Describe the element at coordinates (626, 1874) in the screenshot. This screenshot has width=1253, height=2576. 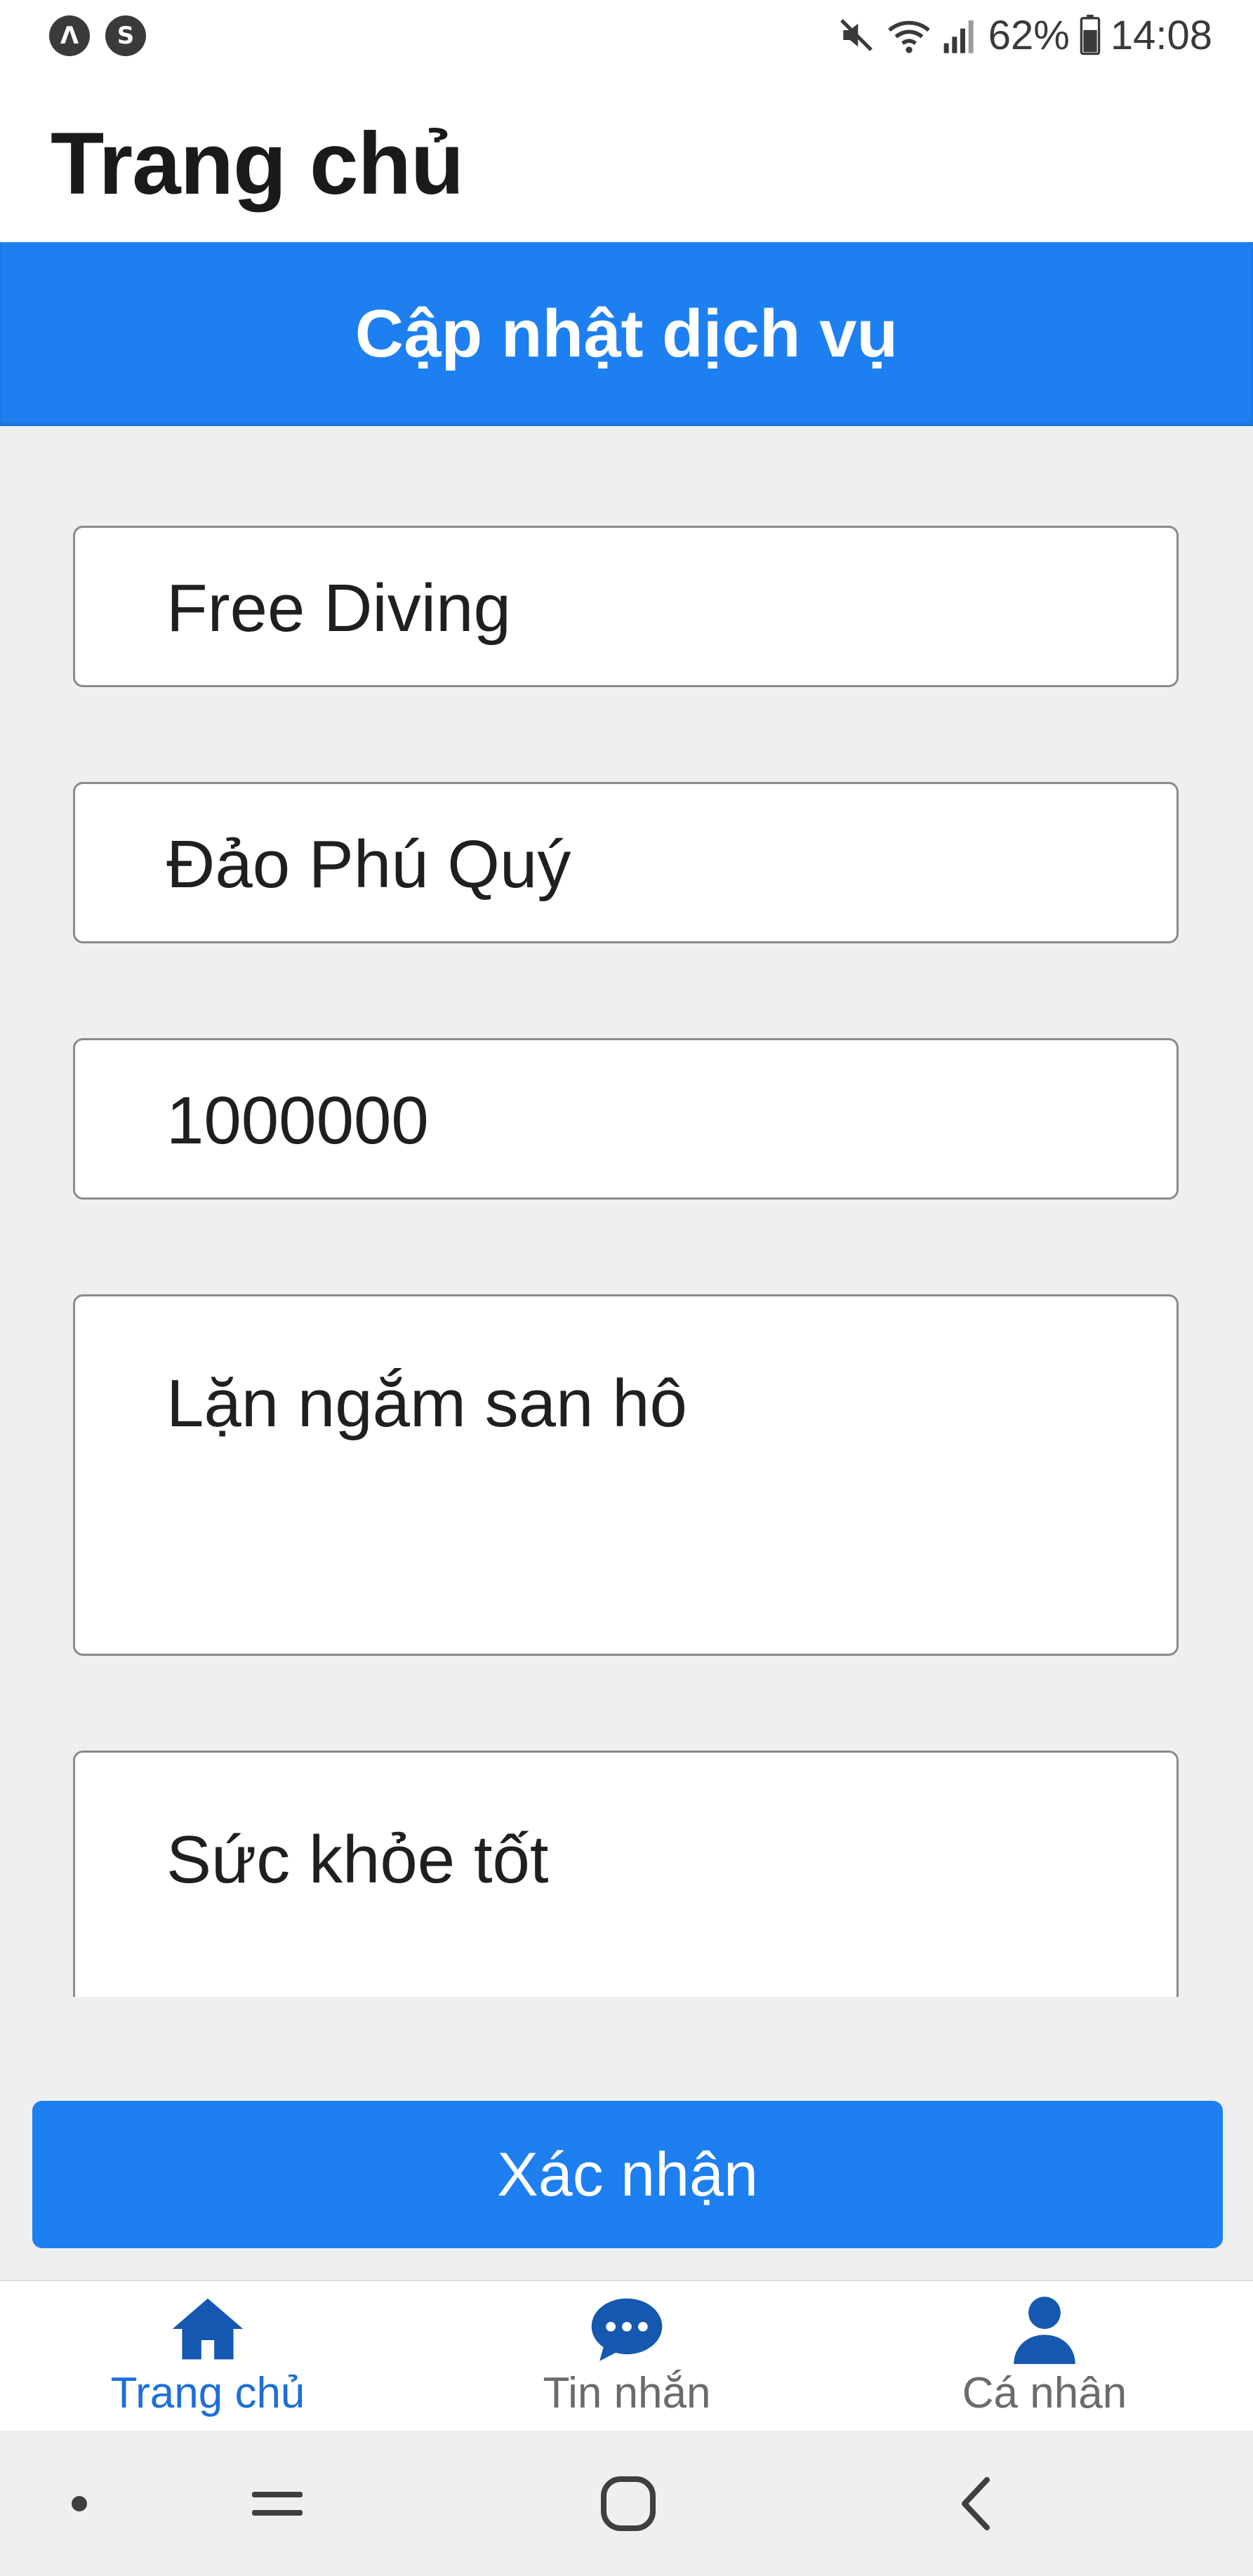
I see `requirement-textarea: Sức khỏe tốt` at that location.